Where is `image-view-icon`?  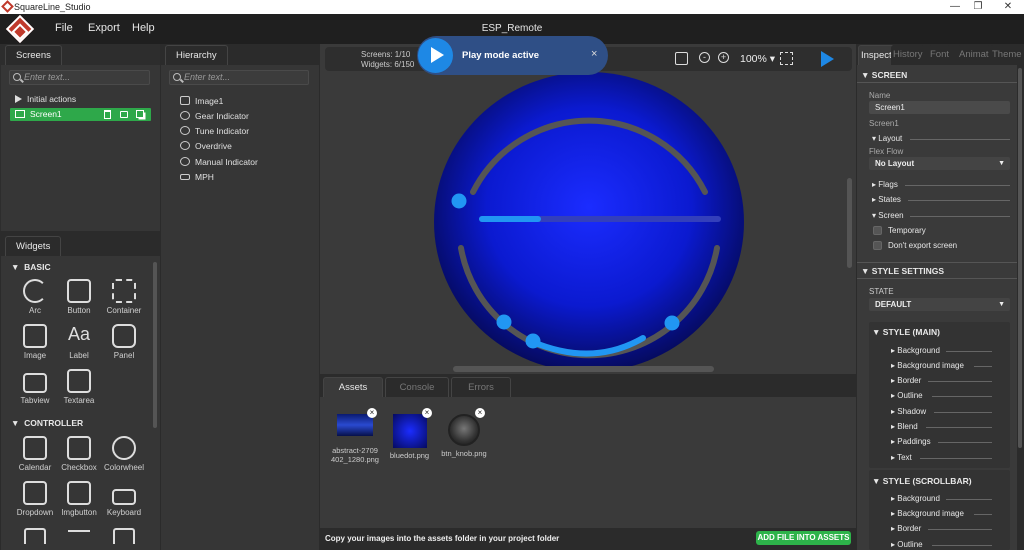
image-view-icon is located at coordinates (681, 58).